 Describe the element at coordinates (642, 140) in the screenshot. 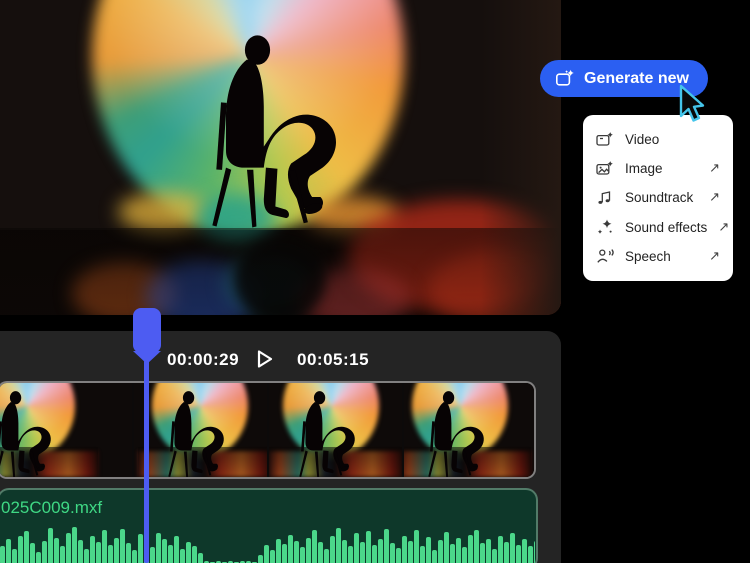

I see `menu-item-label: Video` at that location.